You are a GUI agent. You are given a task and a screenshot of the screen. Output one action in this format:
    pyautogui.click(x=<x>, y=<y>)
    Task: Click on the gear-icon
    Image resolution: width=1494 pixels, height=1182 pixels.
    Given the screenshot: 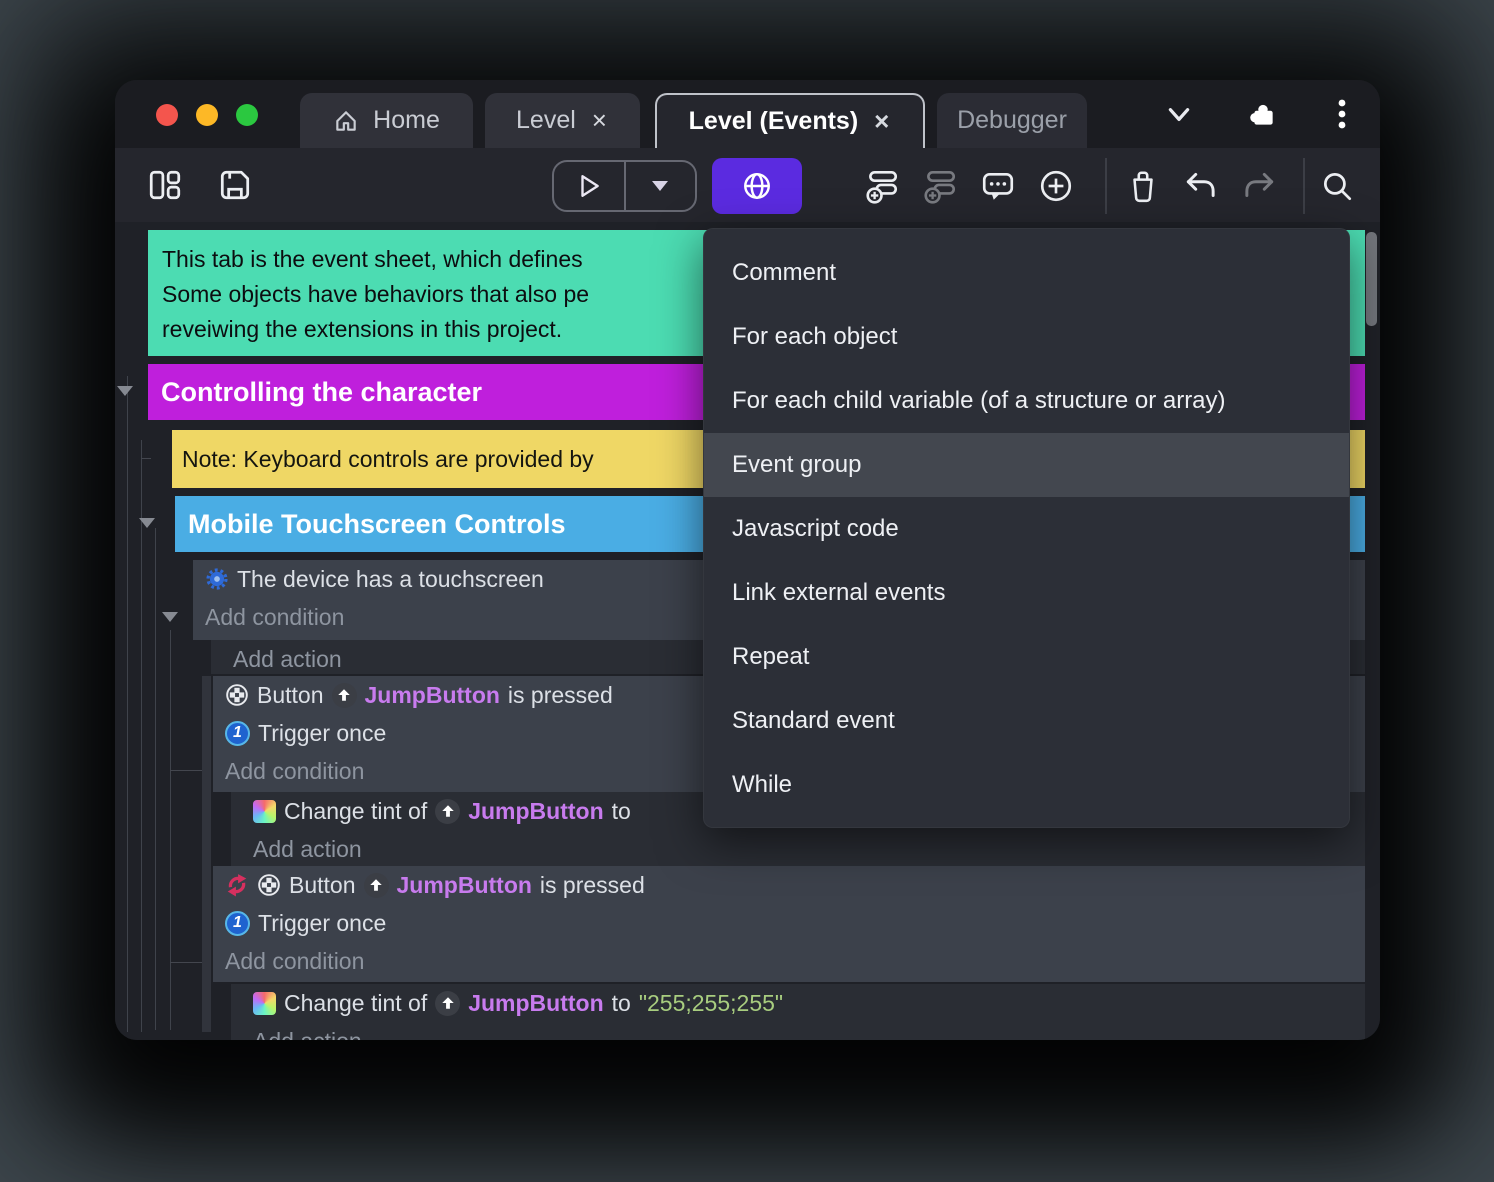 What is the action you would take?
    pyautogui.click(x=217, y=579)
    